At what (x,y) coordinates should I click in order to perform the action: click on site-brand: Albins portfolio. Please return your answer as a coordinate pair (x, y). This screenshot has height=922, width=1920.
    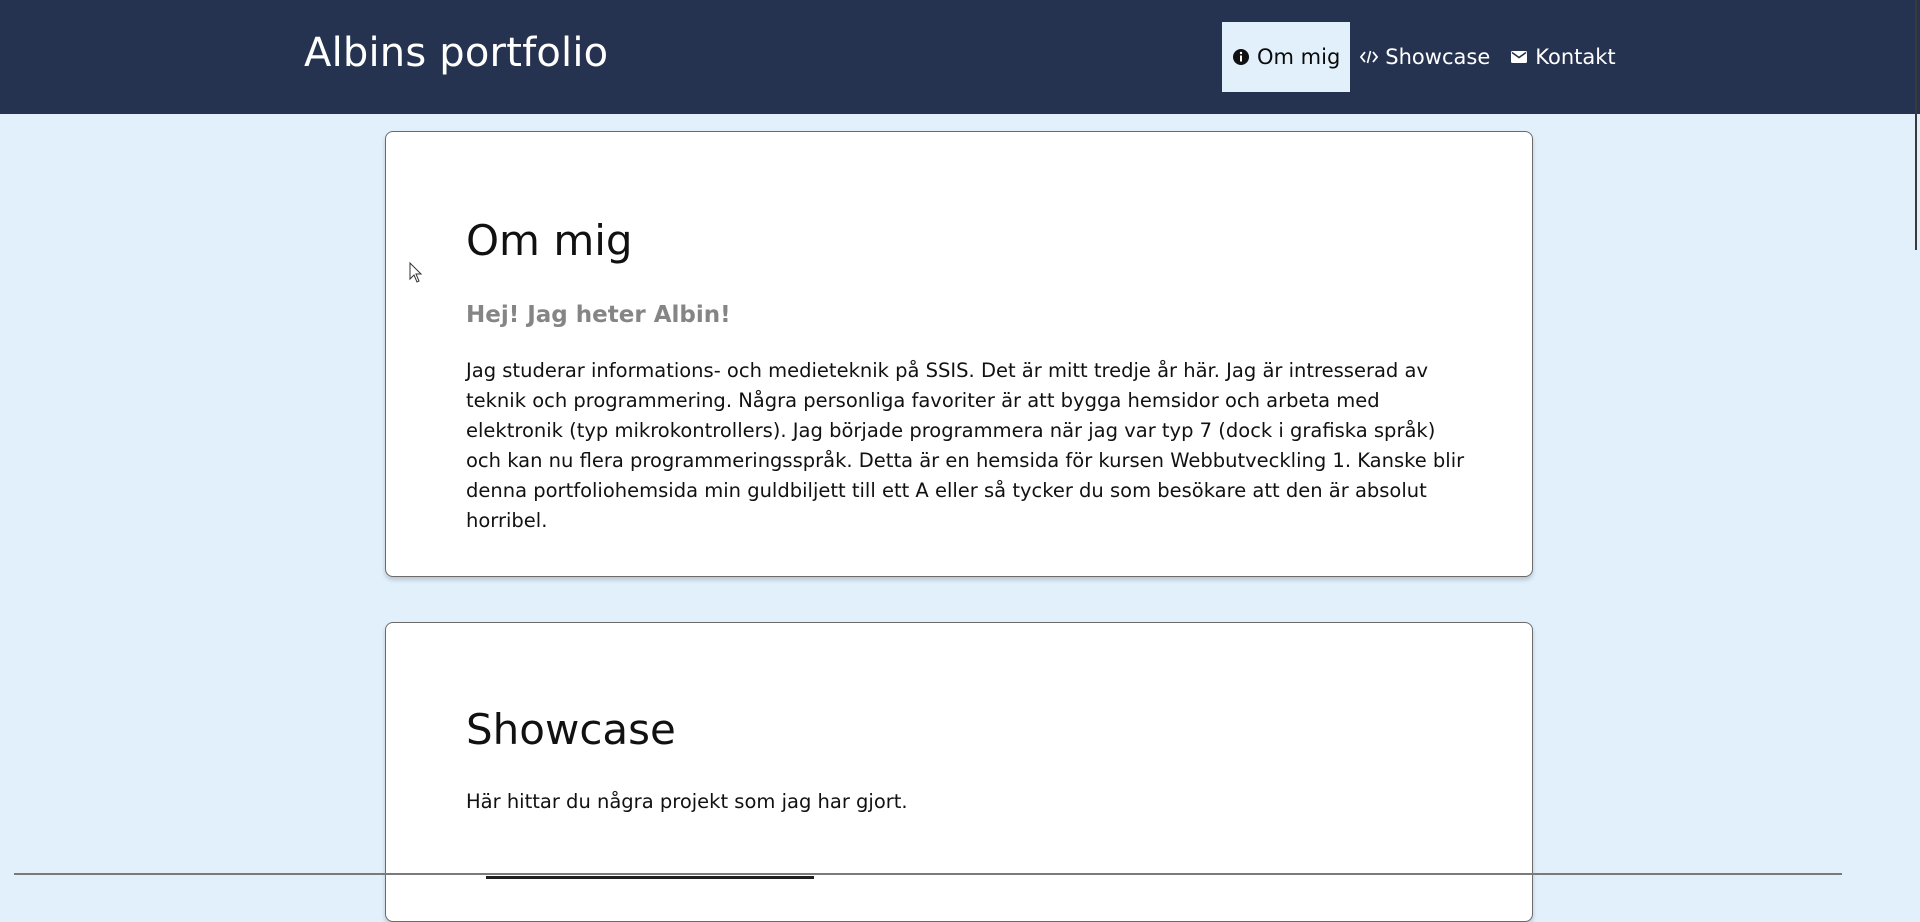
    Looking at the image, I should click on (456, 53).